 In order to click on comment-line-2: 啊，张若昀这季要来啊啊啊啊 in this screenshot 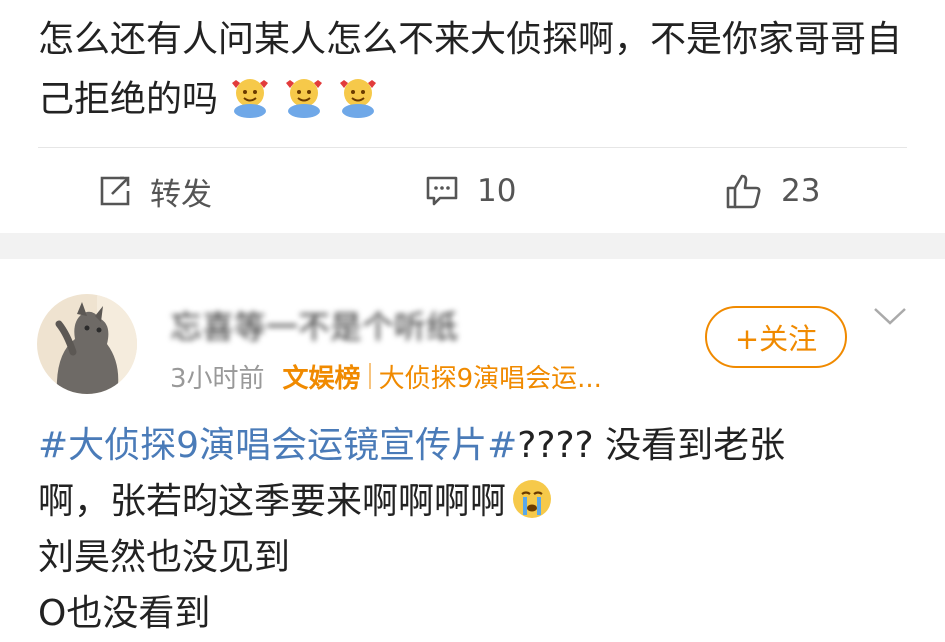, I will do `click(478, 502)`.